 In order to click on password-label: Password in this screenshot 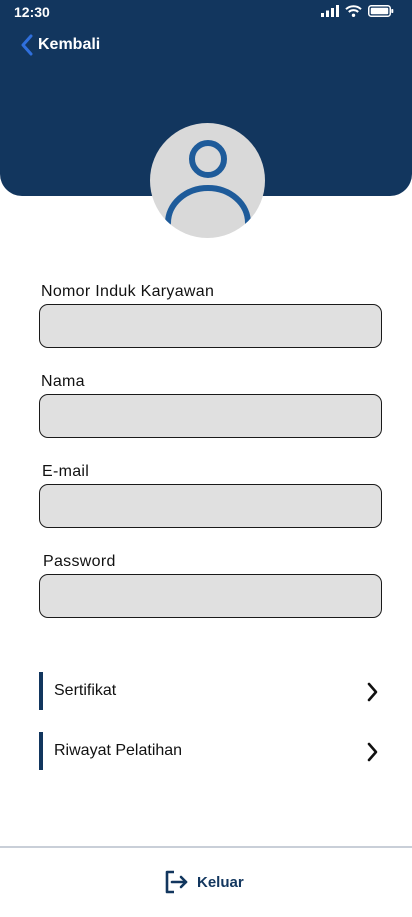, I will do `click(79, 561)`.